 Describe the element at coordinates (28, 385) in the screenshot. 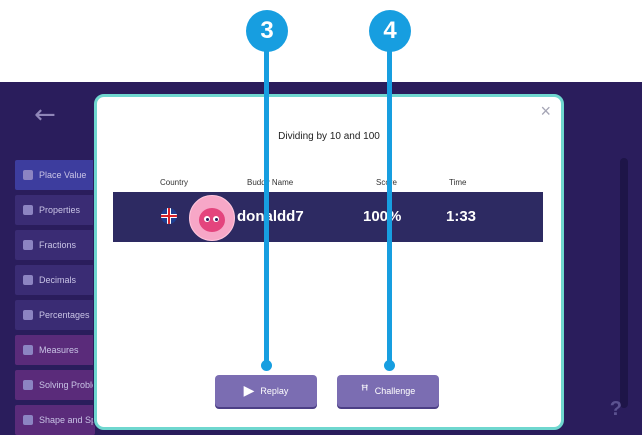

I see `solving-problems-icon` at that location.